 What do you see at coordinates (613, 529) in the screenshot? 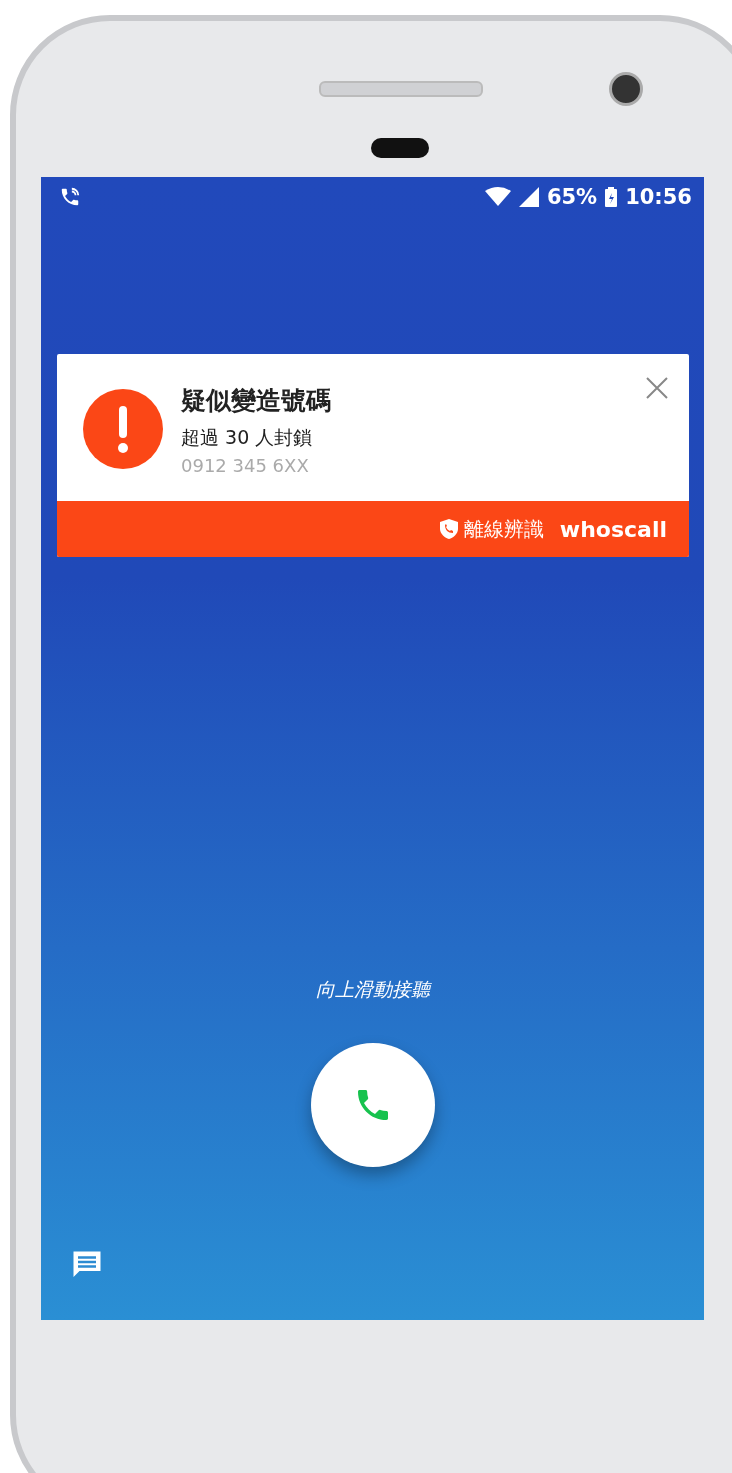
I see `brand-logo-text: whoscall` at bounding box center [613, 529].